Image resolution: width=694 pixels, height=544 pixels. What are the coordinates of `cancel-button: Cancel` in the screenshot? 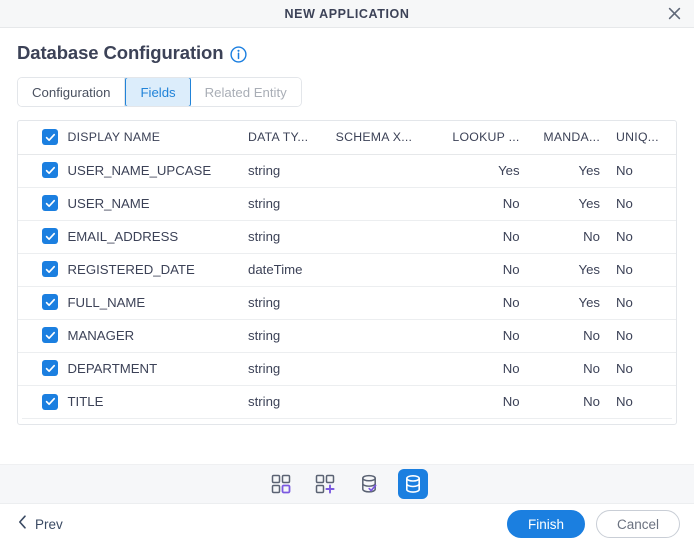 It's located at (637, 524).